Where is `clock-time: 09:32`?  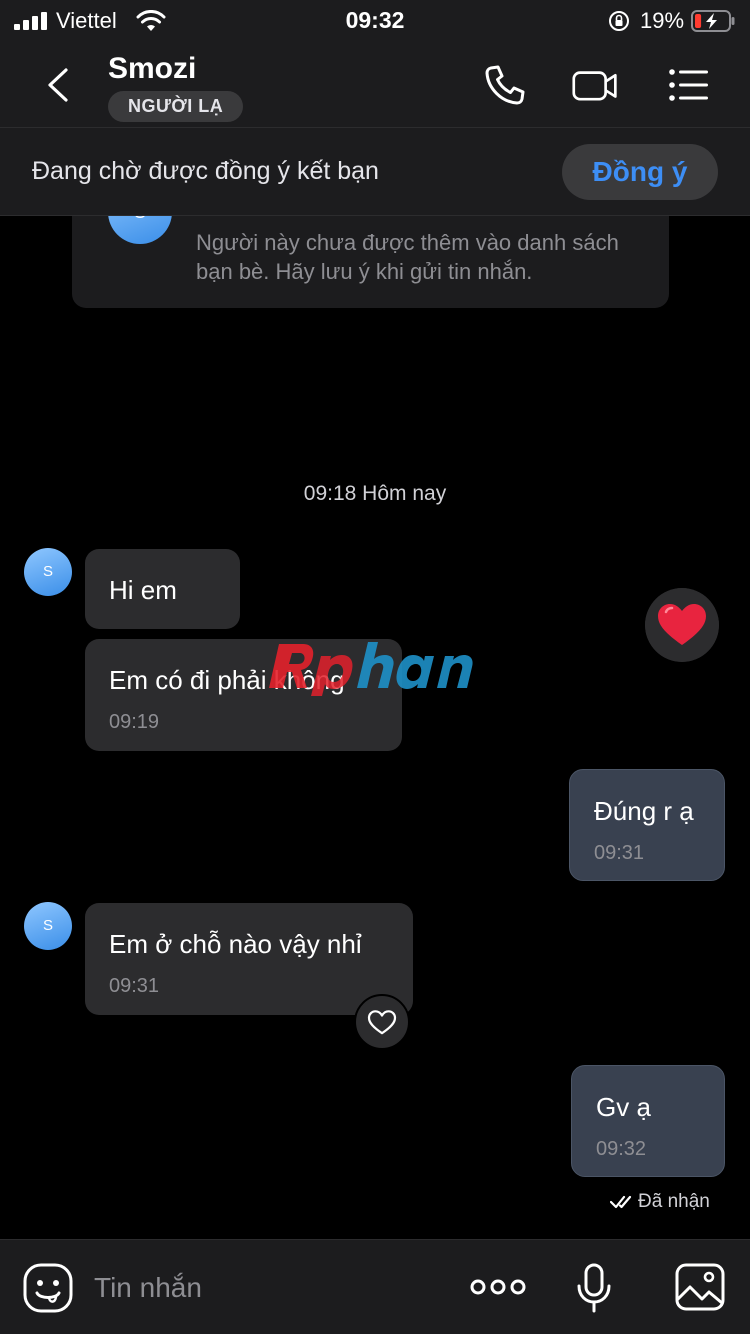
clock-time: 09:32 is located at coordinates (375, 20).